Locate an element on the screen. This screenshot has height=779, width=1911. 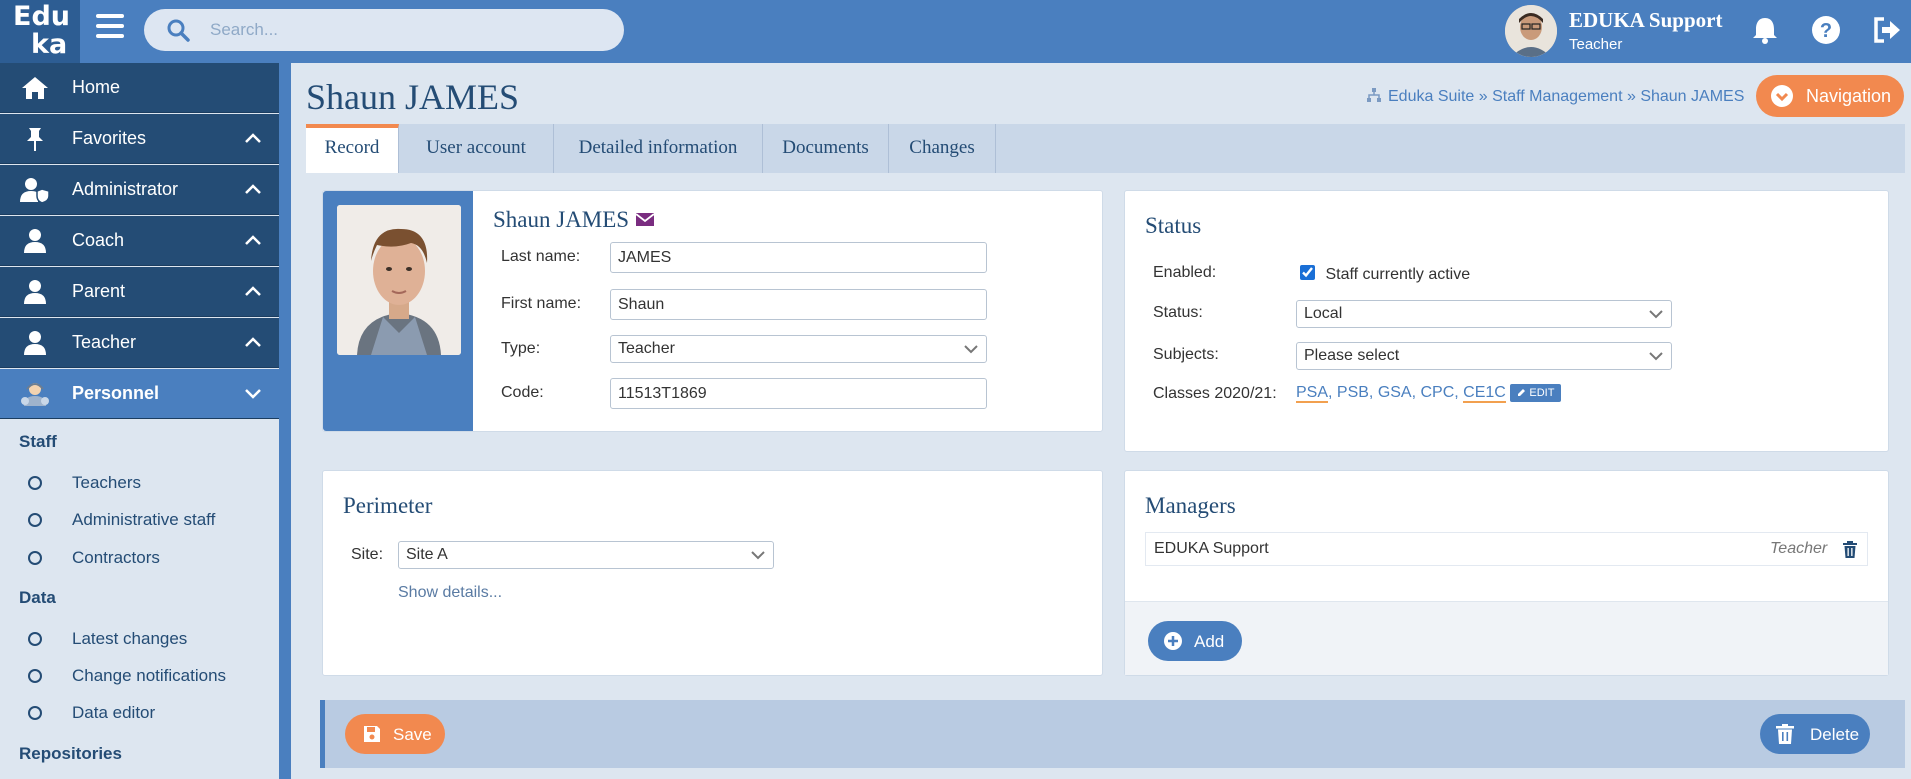
envelope-icon is located at coordinates (645, 219).